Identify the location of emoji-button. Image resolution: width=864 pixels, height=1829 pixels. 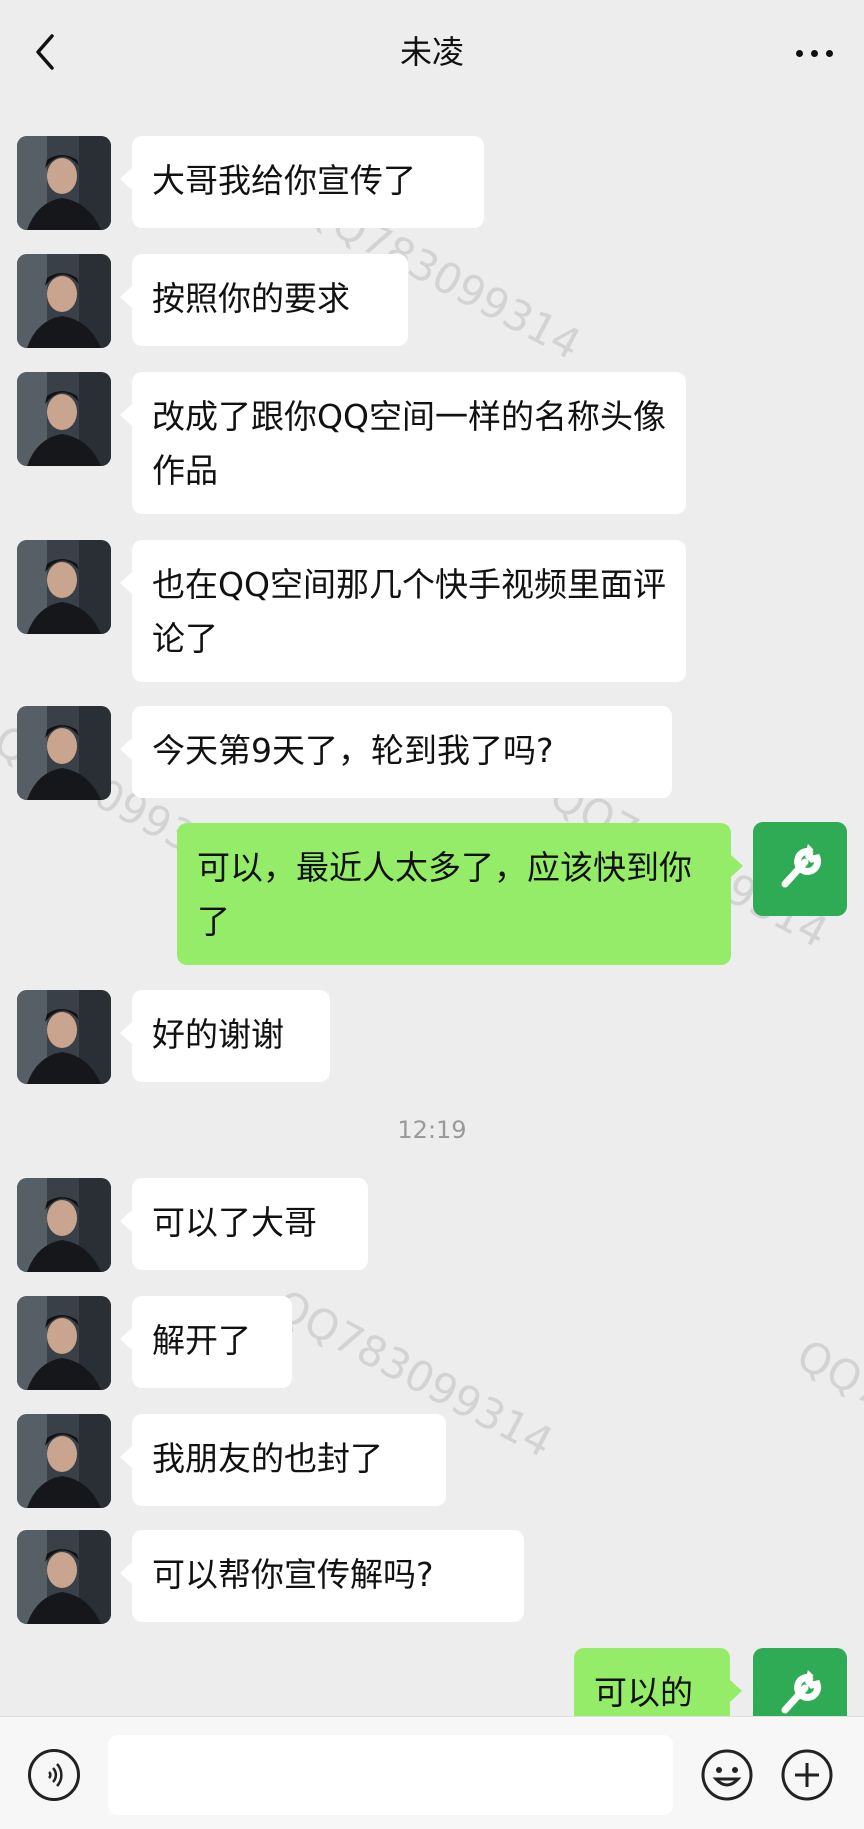
(727, 1775).